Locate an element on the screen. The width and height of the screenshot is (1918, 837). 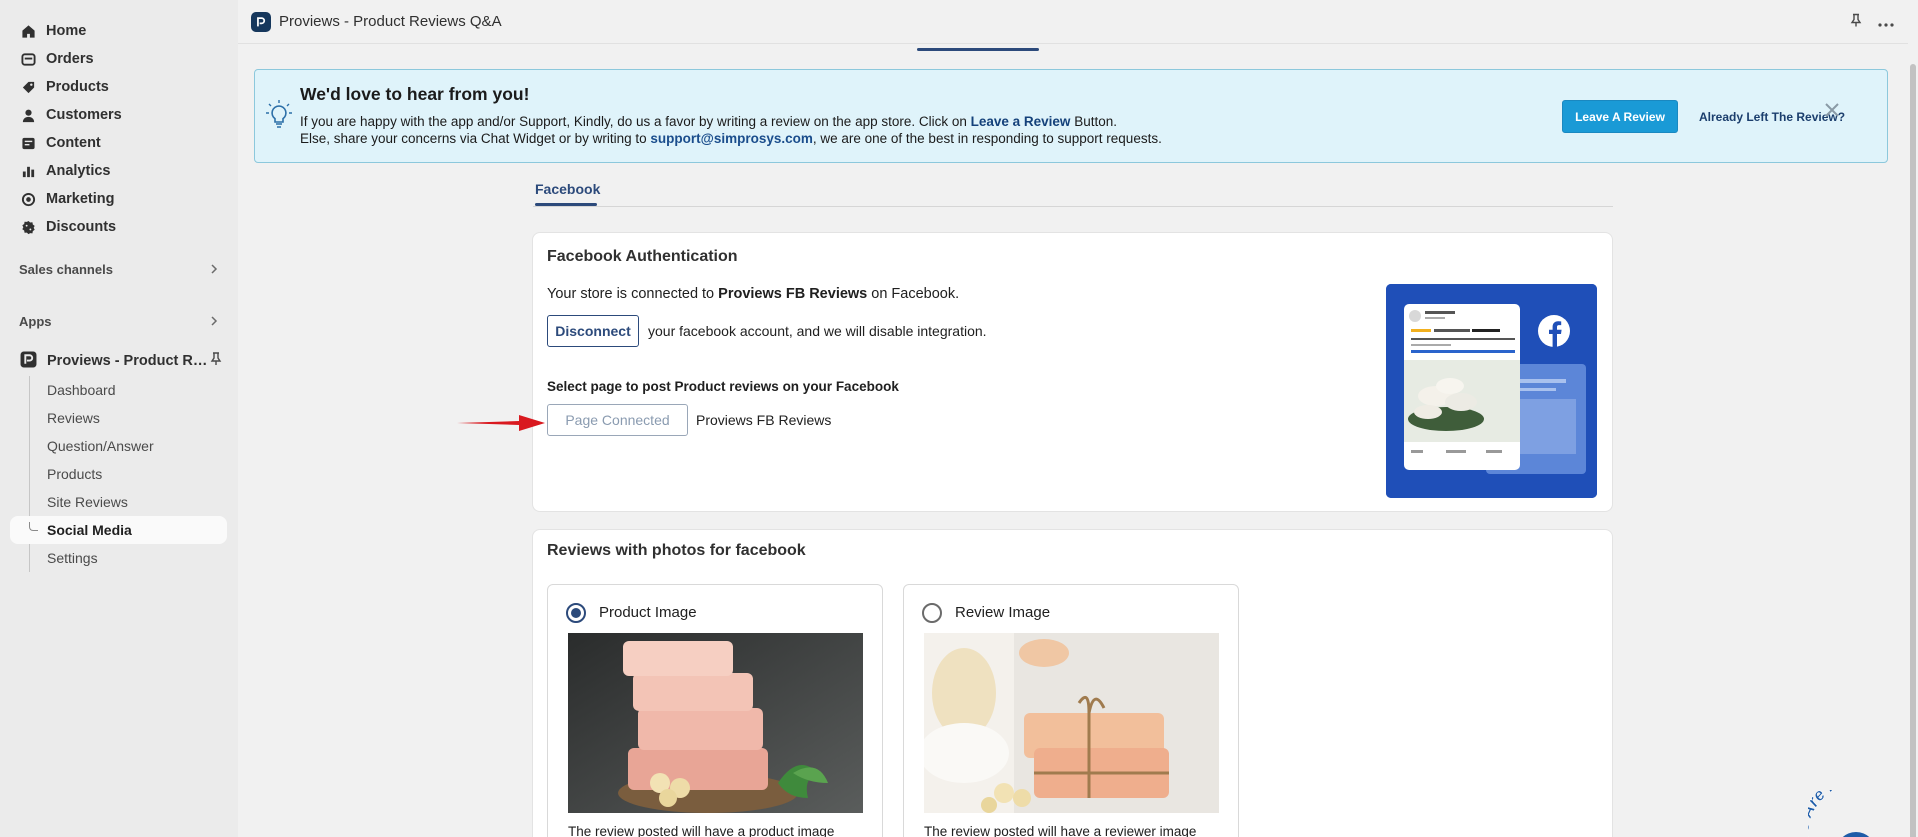
facebook-preview-illustration is located at coordinates (1491, 391).